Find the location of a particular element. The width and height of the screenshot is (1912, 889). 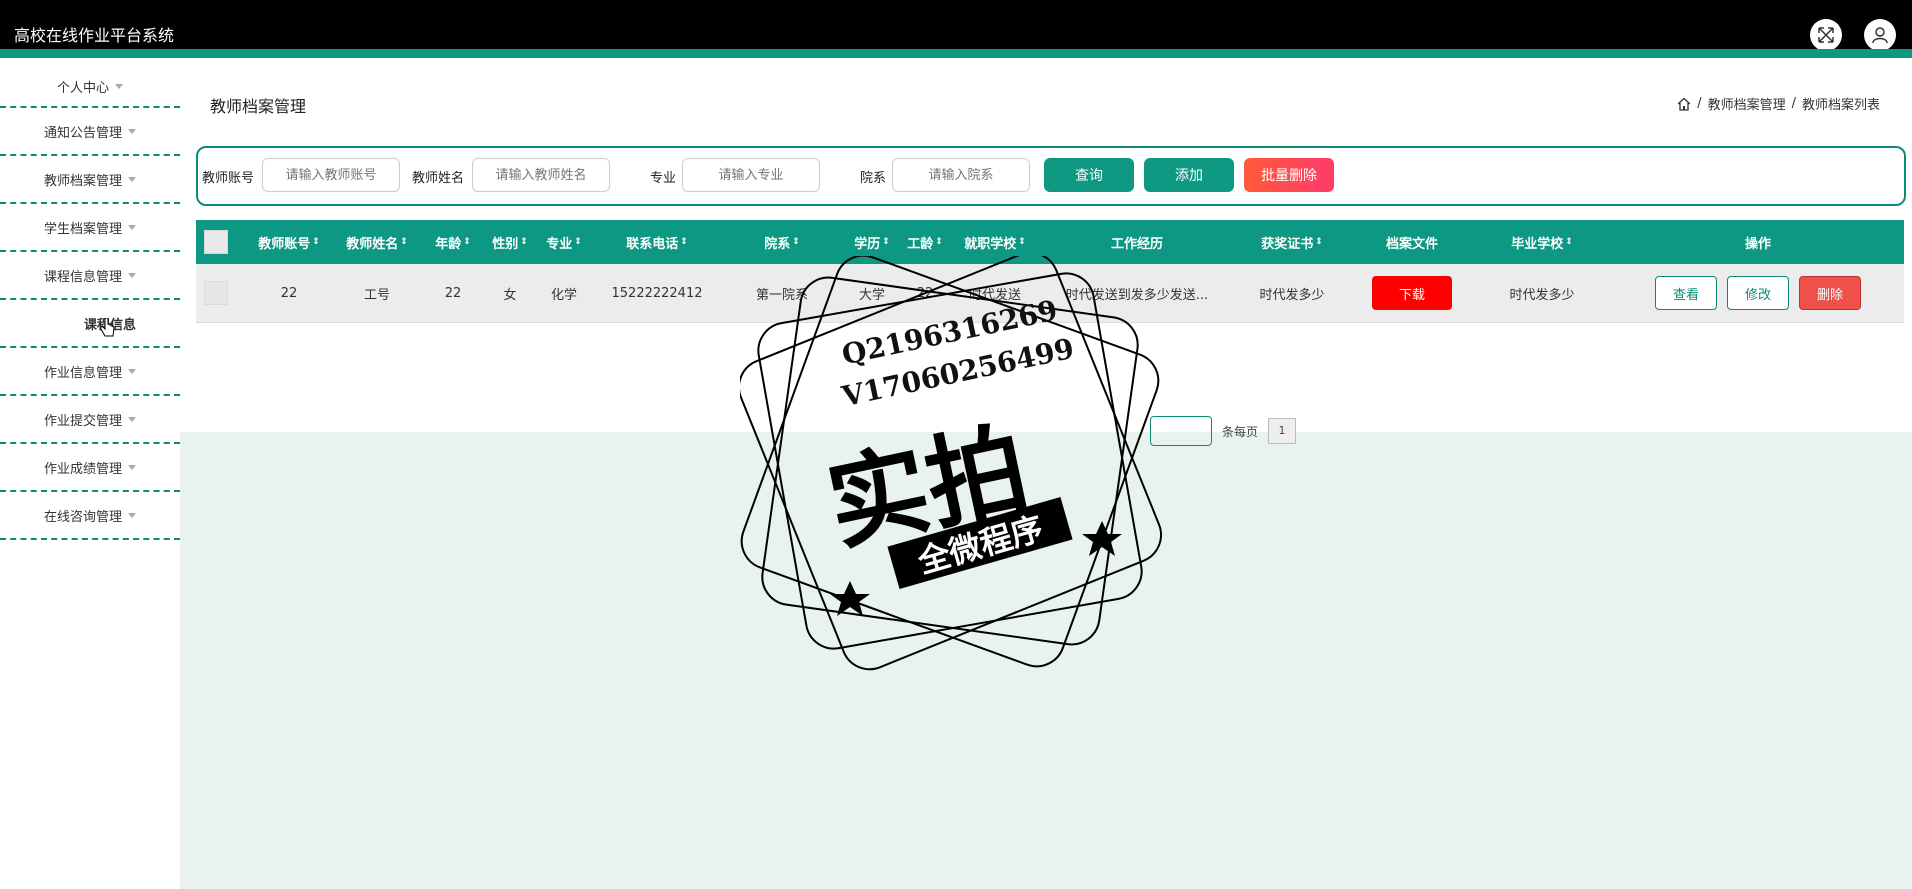

major-input is located at coordinates (751, 175).